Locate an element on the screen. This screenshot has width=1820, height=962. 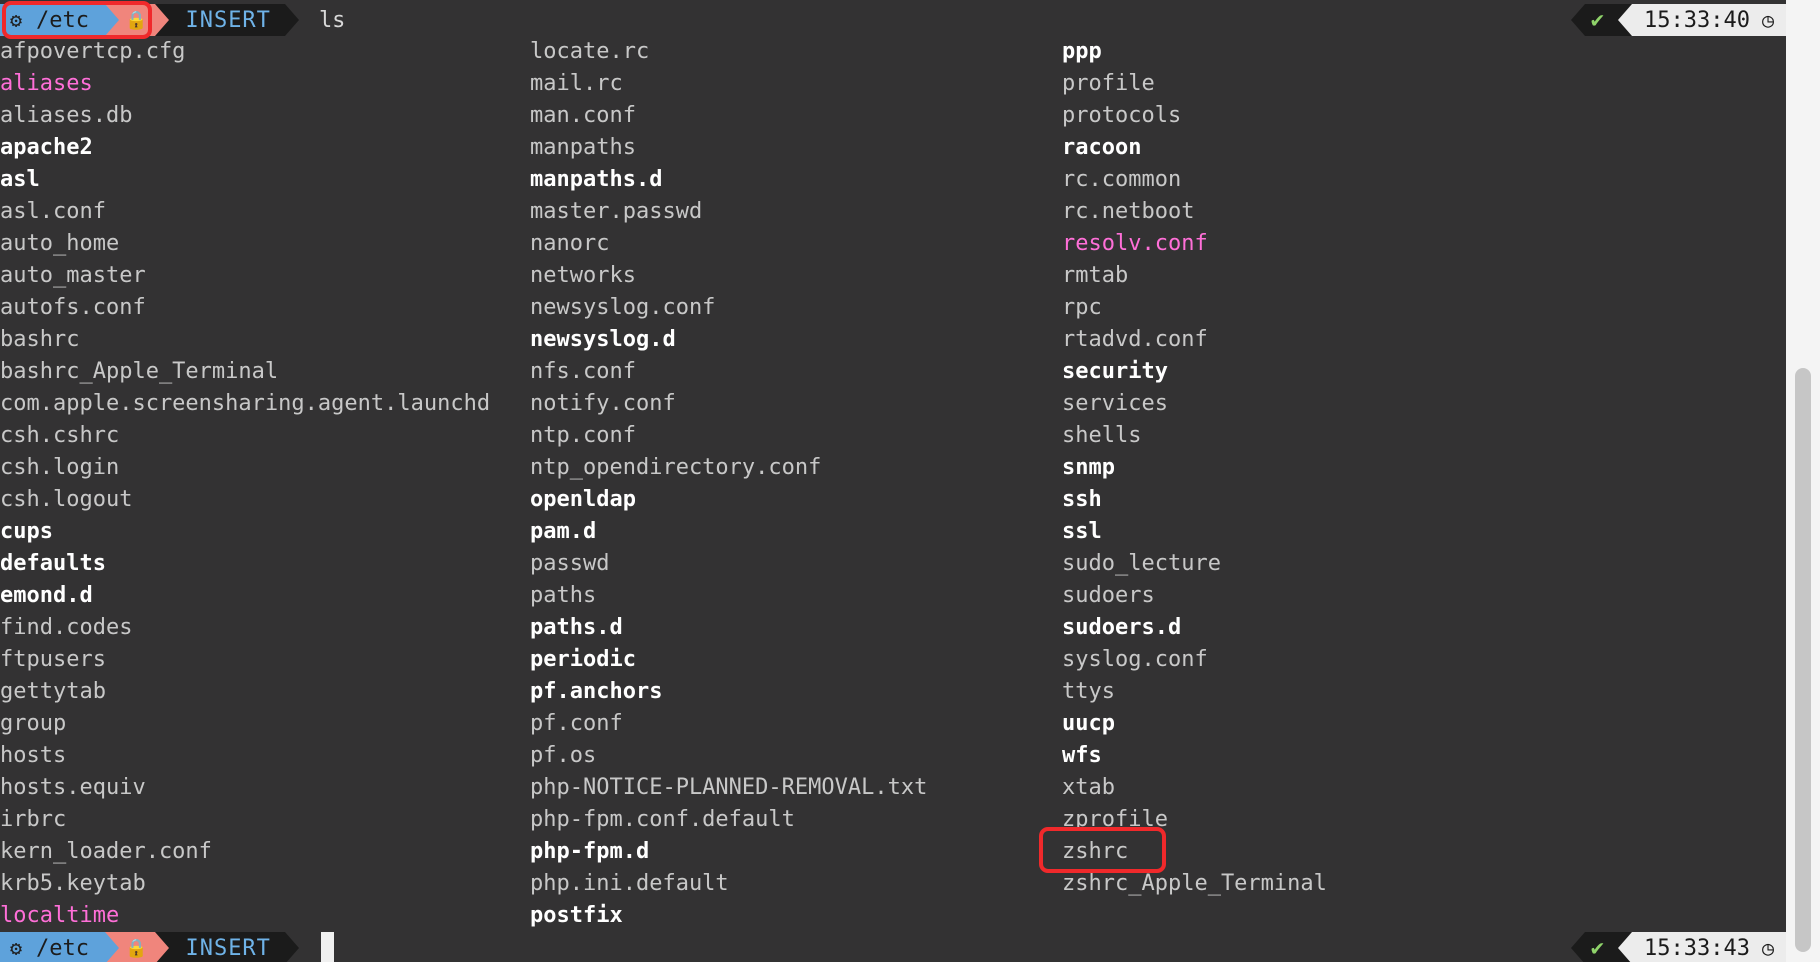
listing-entry: racoon is located at coordinates (1102, 147).